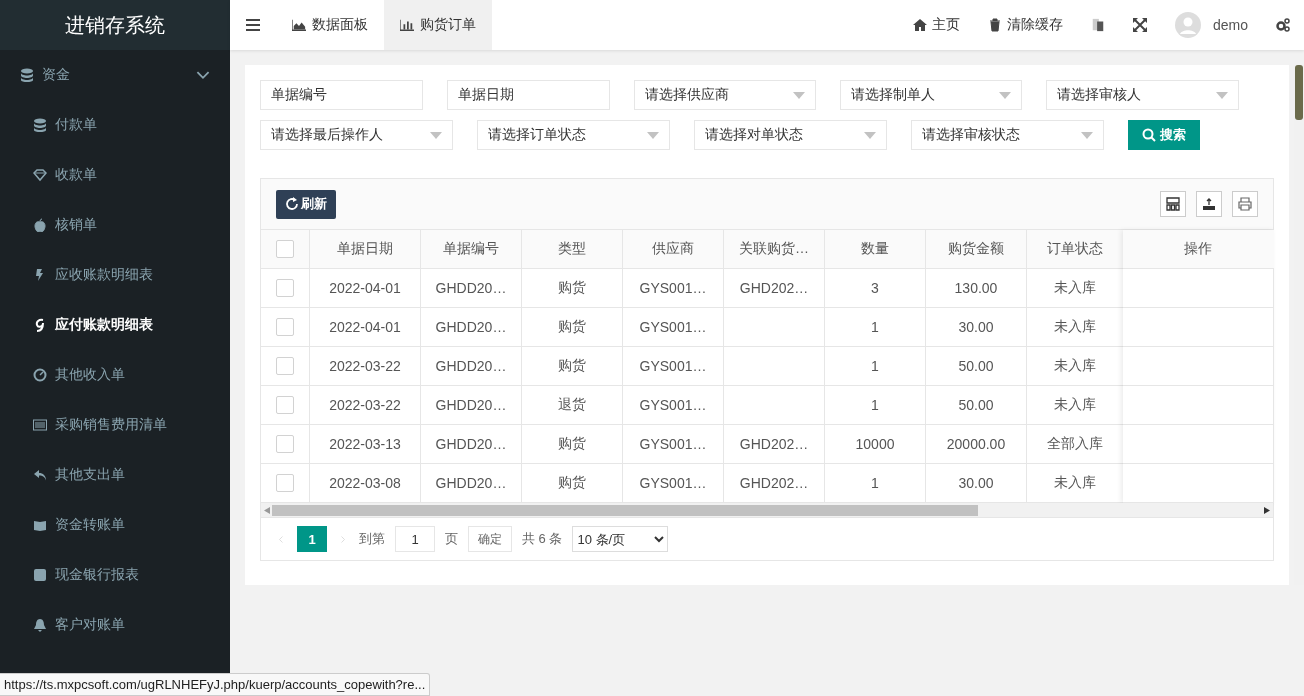 Image resolution: width=1304 pixels, height=696 pixels. I want to click on table-cell: 50.00, so click(976, 366).